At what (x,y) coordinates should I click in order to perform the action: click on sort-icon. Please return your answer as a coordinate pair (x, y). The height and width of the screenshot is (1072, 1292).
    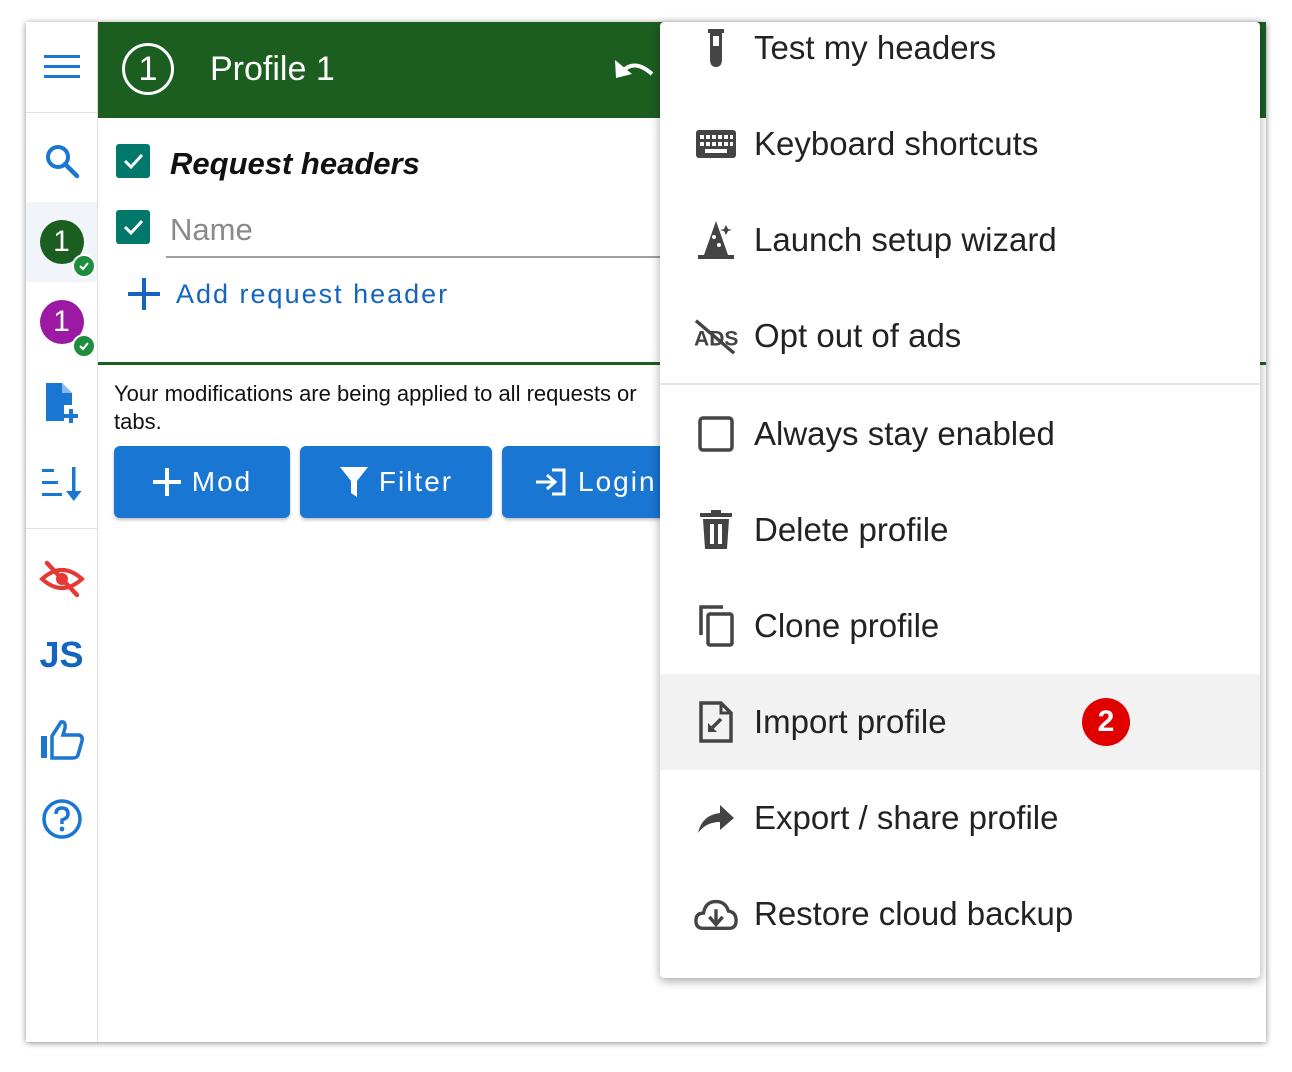
    Looking at the image, I should click on (61, 483).